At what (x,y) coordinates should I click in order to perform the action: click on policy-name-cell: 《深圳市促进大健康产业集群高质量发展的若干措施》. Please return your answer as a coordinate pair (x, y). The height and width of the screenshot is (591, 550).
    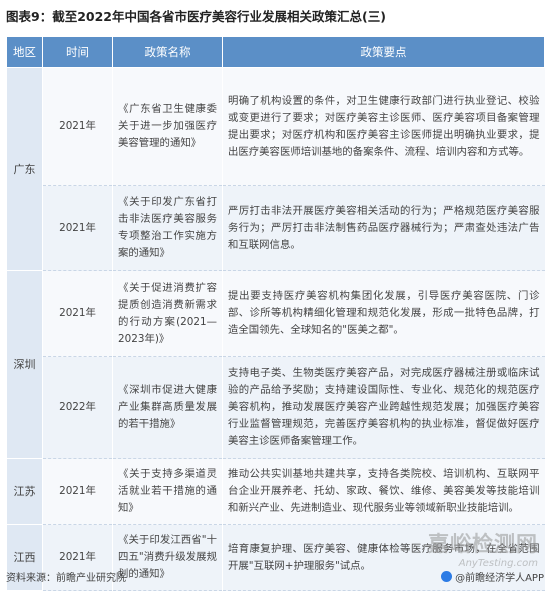
    Looking at the image, I should click on (167, 407).